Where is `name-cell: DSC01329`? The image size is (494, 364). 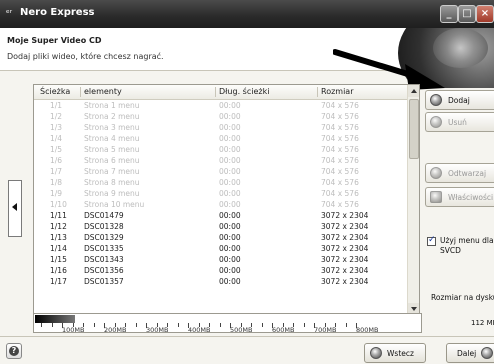
name-cell: DSC01329 is located at coordinates (104, 237).